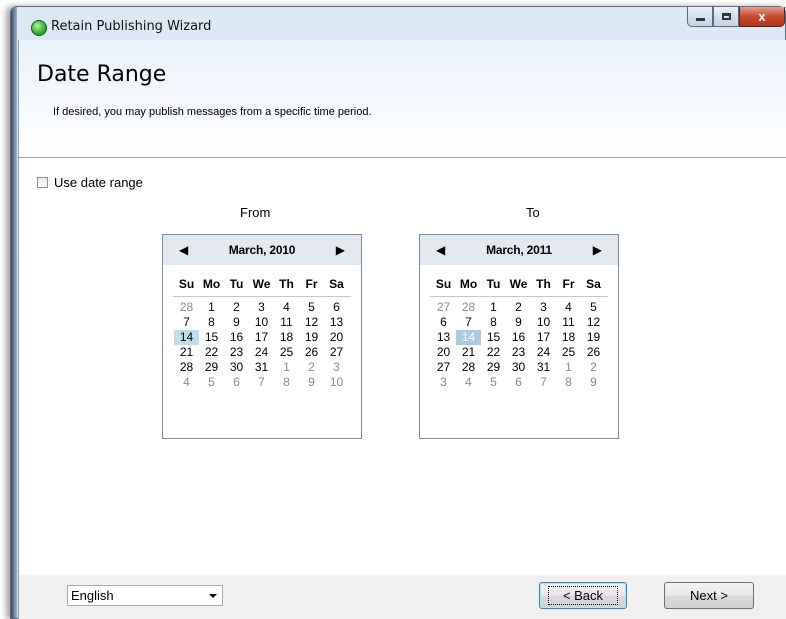 The image size is (786, 619). What do you see at coordinates (762, 17) in the screenshot?
I see `close-button: x` at bounding box center [762, 17].